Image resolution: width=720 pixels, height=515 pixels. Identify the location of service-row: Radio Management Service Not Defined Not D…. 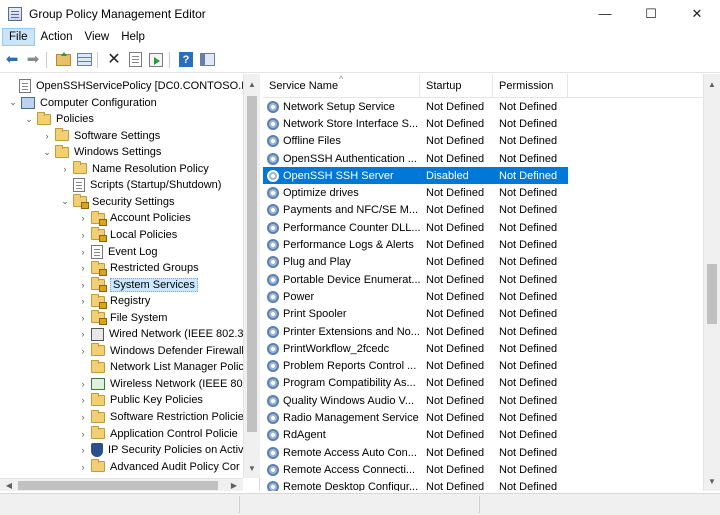
(483, 417).